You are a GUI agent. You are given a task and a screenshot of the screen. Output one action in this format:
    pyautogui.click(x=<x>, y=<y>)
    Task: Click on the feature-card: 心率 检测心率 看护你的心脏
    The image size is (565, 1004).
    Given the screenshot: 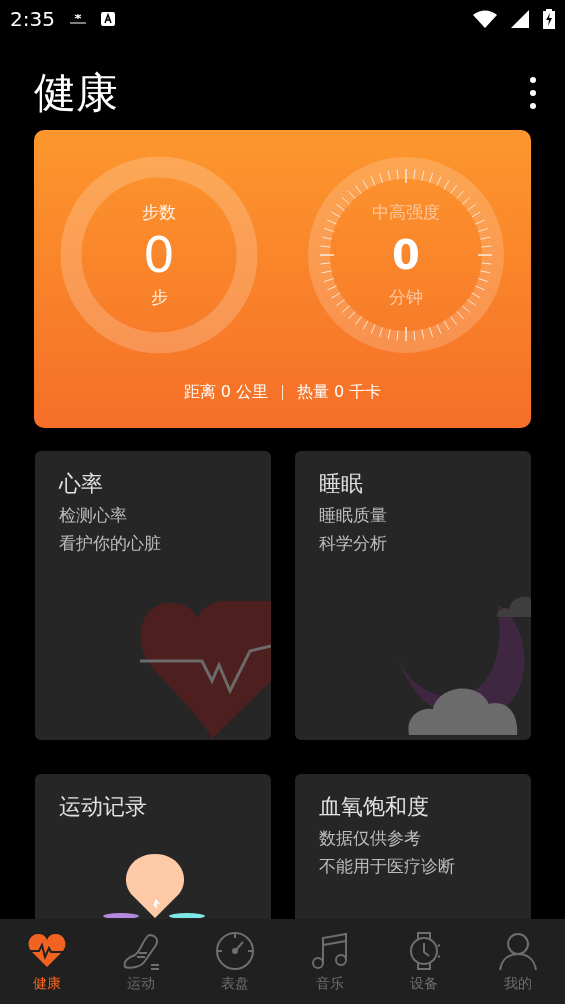 What is the action you would take?
    pyautogui.click(x=153, y=595)
    